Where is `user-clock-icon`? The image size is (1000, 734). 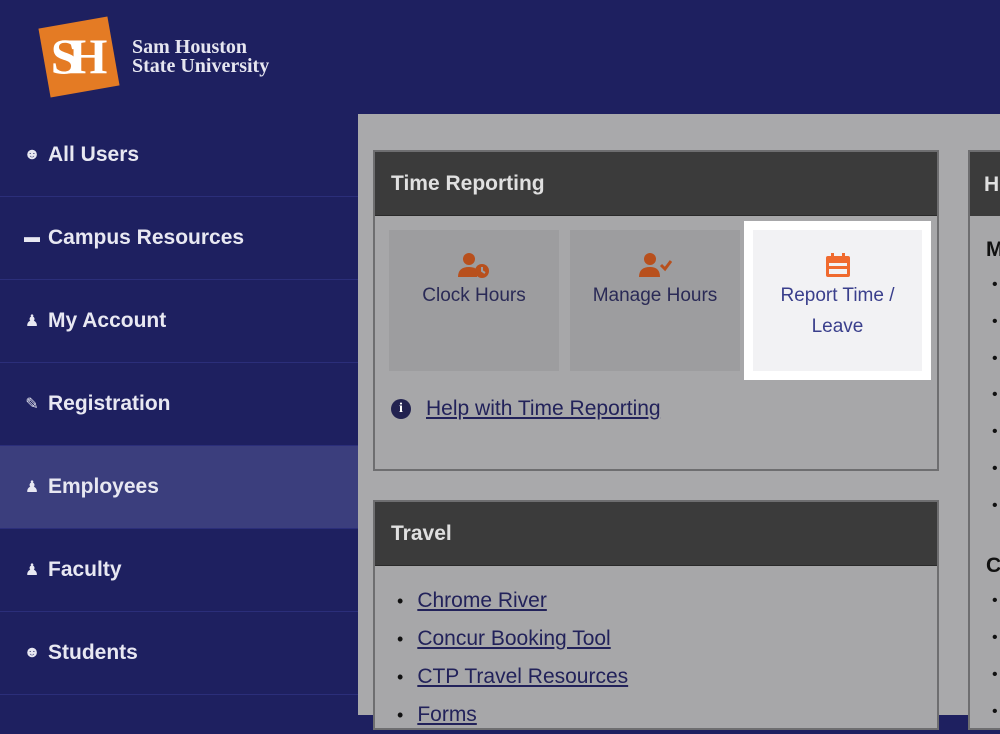 user-clock-icon is located at coordinates (474, 266).